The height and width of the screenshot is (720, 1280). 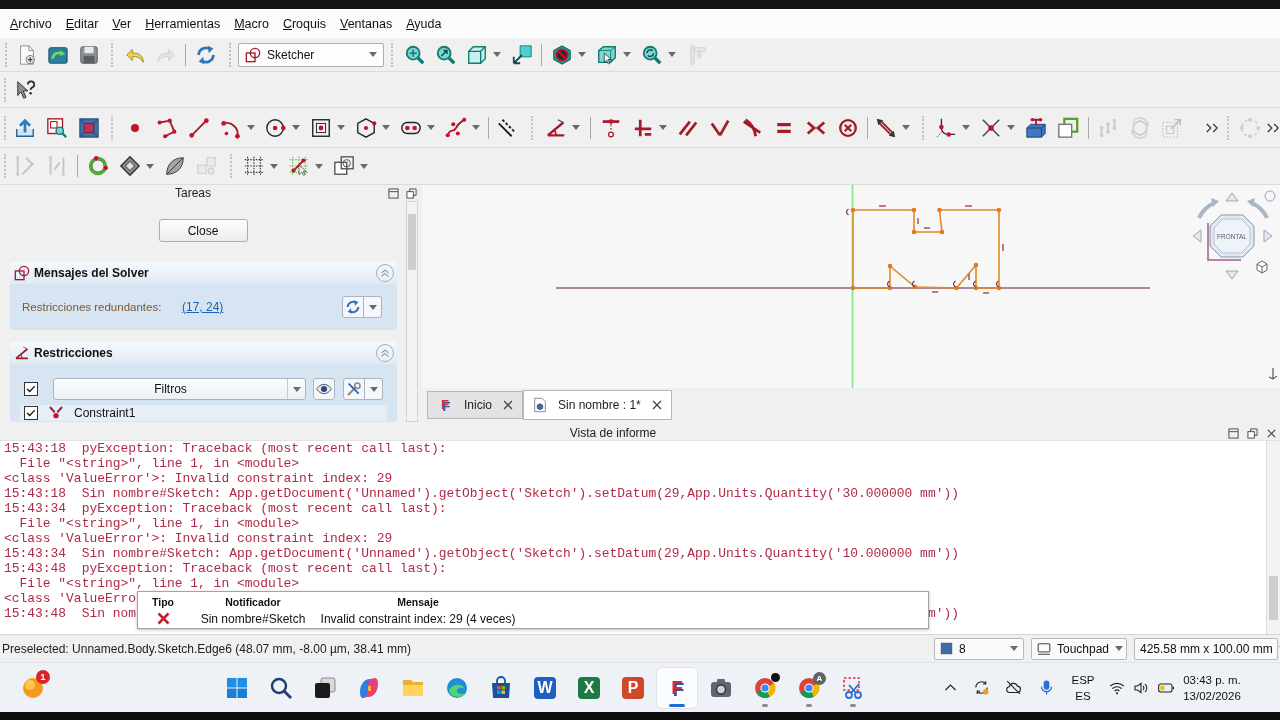 I want to click on overlapping-squares-icon, so click(x=343, y=166).